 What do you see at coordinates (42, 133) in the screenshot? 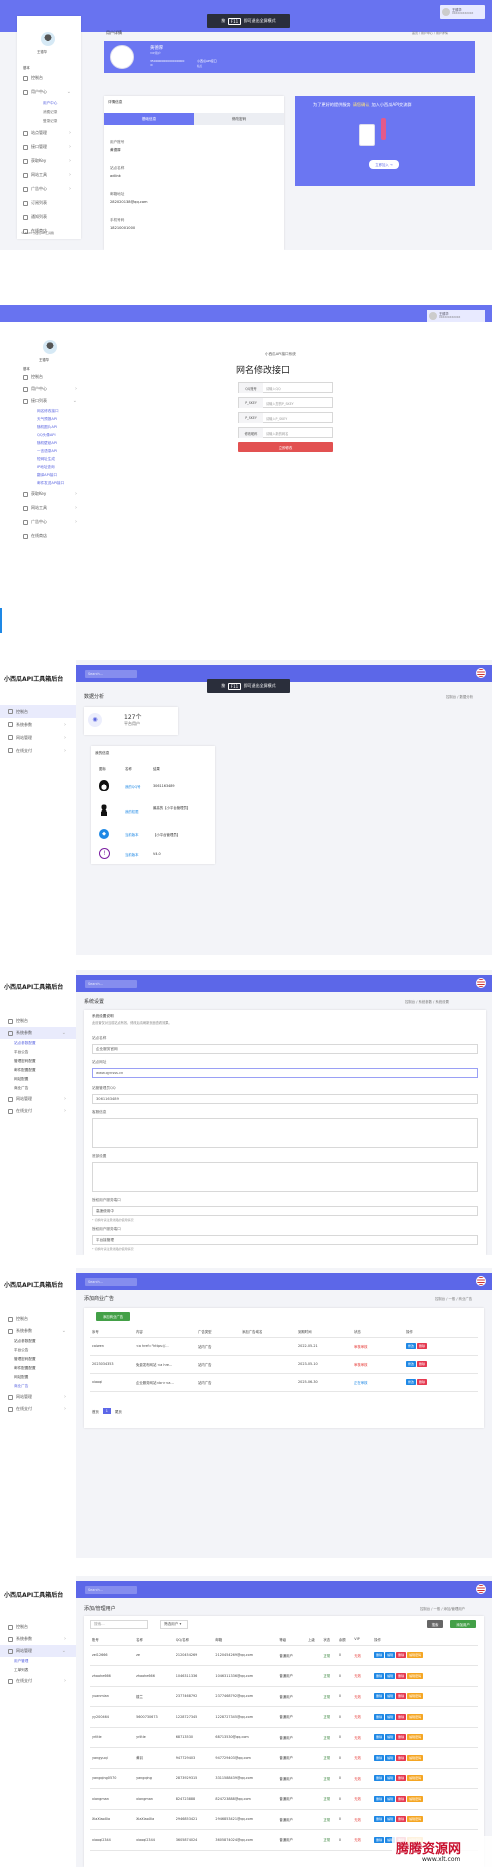
I see `sidebar-item-site: 站点管理 ›` at bounding box center [42, 133].